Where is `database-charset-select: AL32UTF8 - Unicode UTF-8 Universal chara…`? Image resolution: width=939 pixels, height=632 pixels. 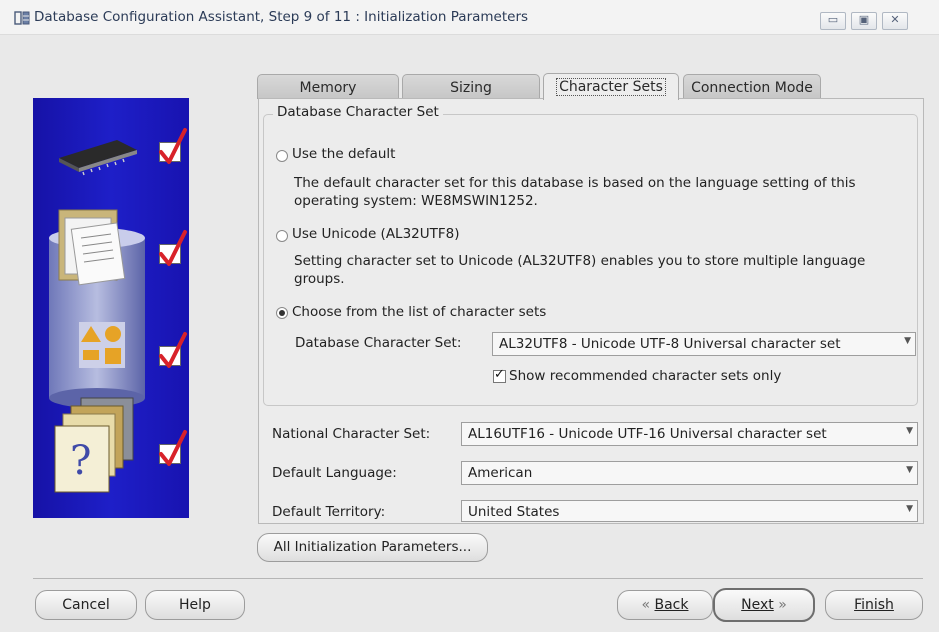
database-charset-select: AL32UTF8 - Unicode UTF-8 Universal chara… is located at coordinates (704, 344).